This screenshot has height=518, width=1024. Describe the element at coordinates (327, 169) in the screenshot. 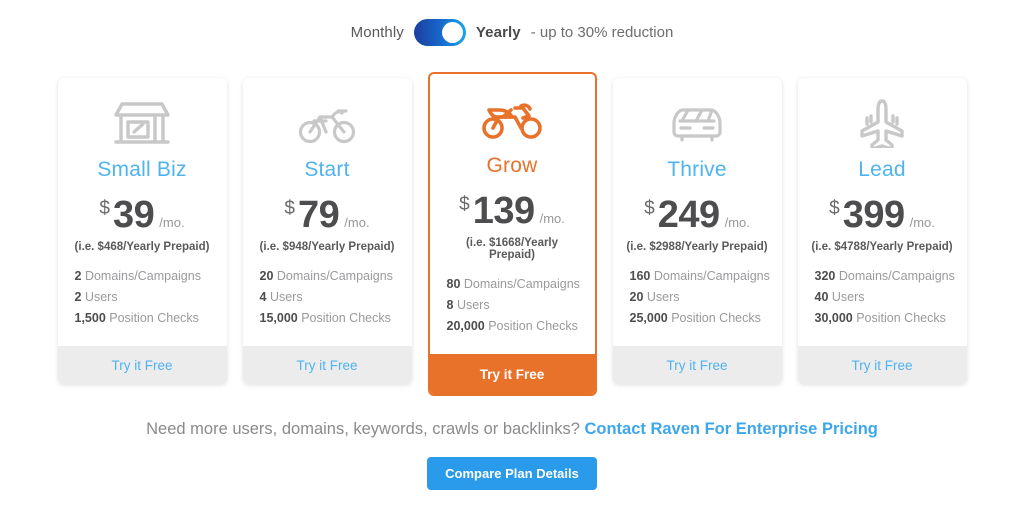

I see `plan-name: Start` at that location.